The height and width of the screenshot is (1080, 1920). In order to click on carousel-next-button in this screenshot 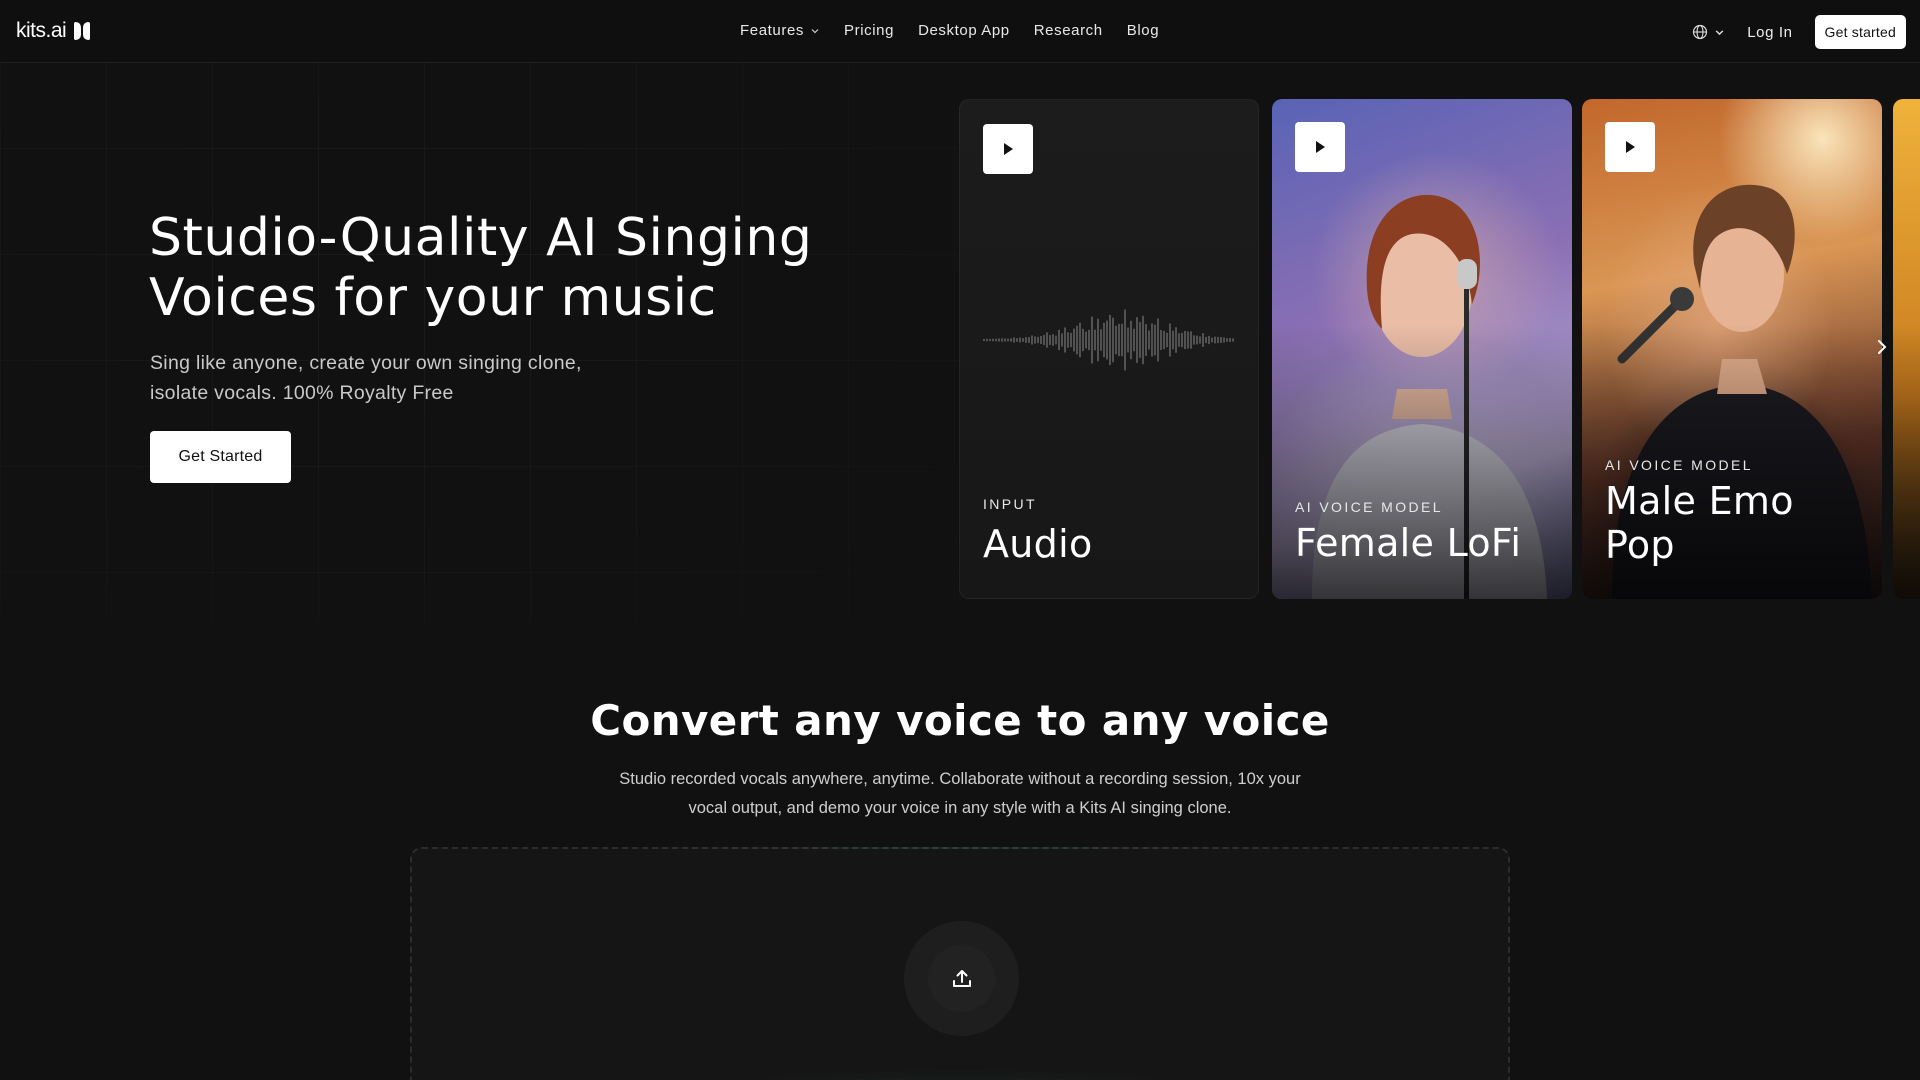, I will do `click(1882, 347)`.